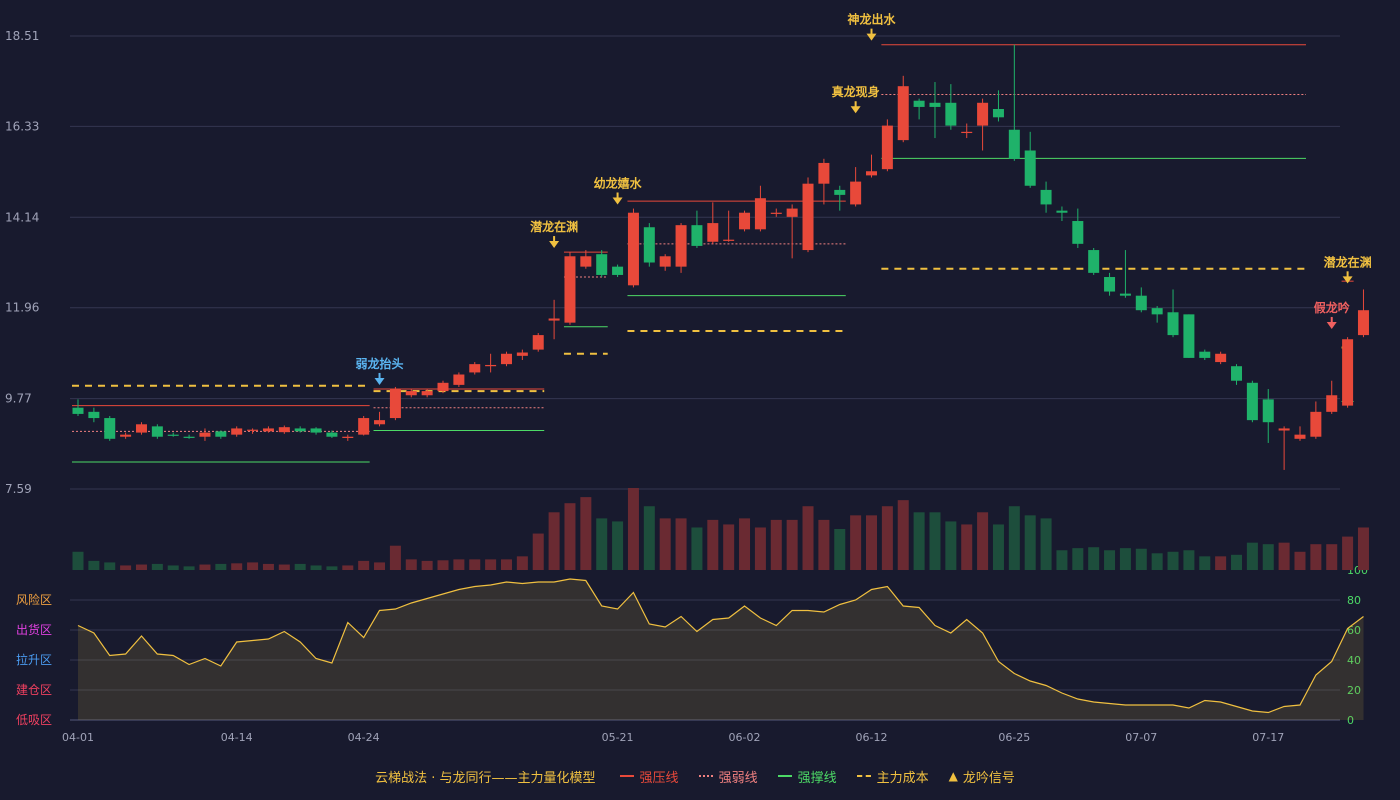 Image resolution: width=1400 pixels, height=800 pixels. I want to click on y-tick-label: 14.14, so click(22, 217).